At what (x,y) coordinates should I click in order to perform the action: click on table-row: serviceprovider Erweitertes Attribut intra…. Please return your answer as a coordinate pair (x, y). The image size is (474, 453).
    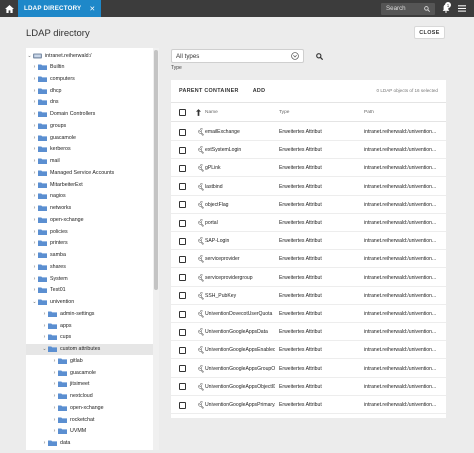
    Looking at the image, I should click on (308, 259).